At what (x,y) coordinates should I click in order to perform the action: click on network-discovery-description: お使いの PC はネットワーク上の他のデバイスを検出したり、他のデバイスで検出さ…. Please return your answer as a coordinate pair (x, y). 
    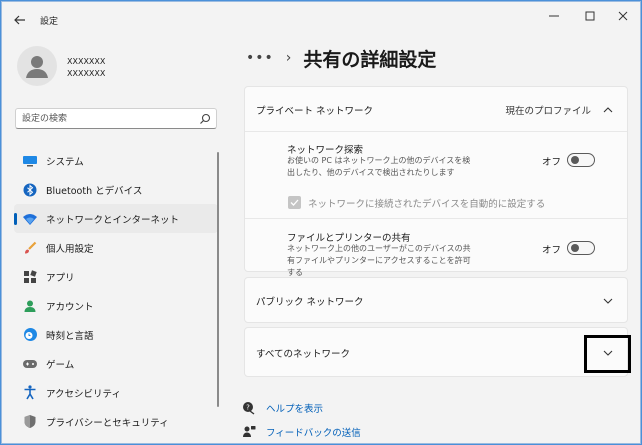
    Looking at the image, I should click on (379, 166).